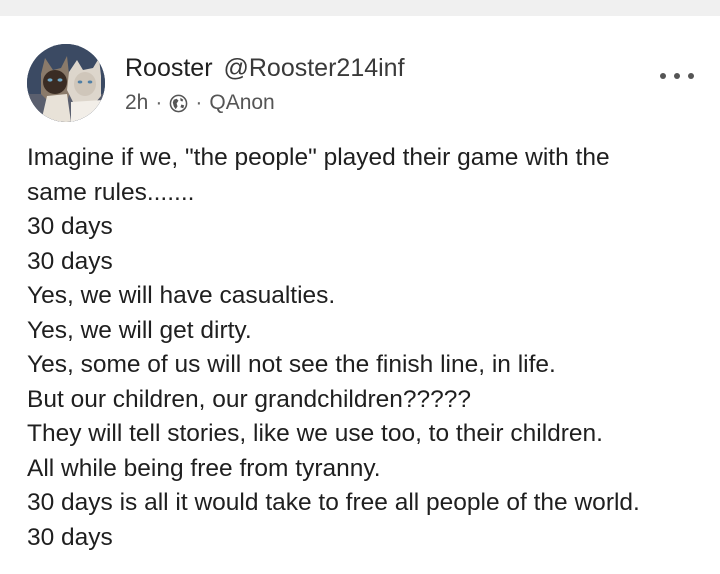 The width and height of the screenshot is (720, 574). Describe the element at coordinates (136, 103) in the screenshot. I see `post-time: 2h` at that location.